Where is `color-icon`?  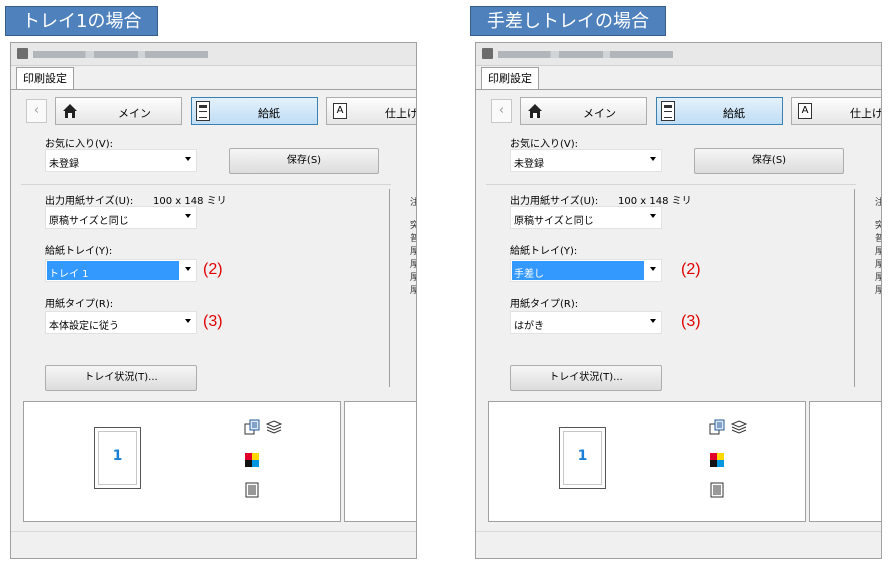 color-icon is located at coordinates (252, 460).